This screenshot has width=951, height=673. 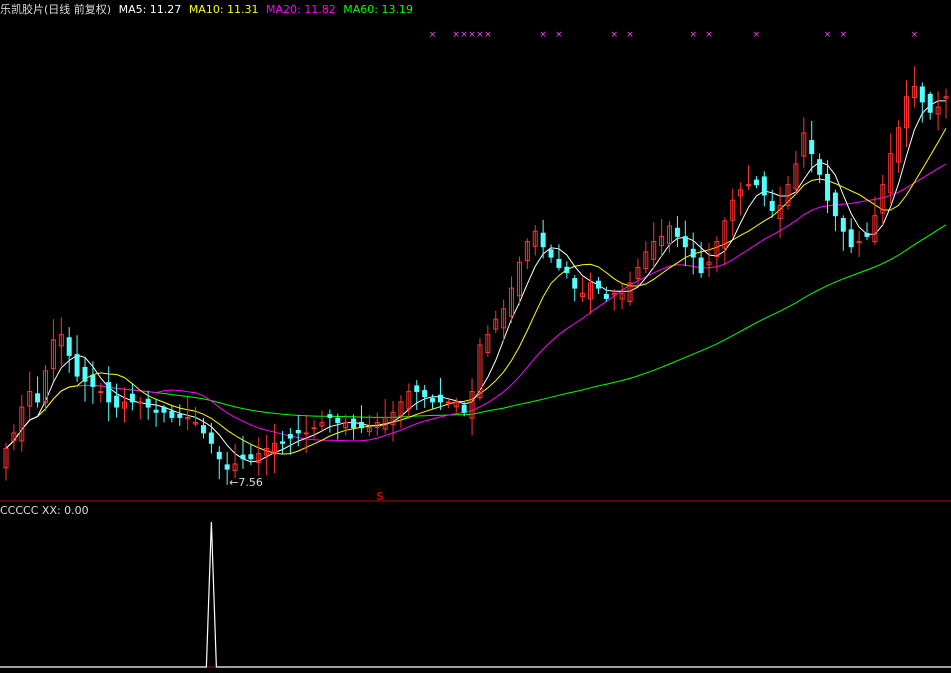 I want to click on indicator-header: CCCCC XX: 0.00, so click(x=44, y=510).